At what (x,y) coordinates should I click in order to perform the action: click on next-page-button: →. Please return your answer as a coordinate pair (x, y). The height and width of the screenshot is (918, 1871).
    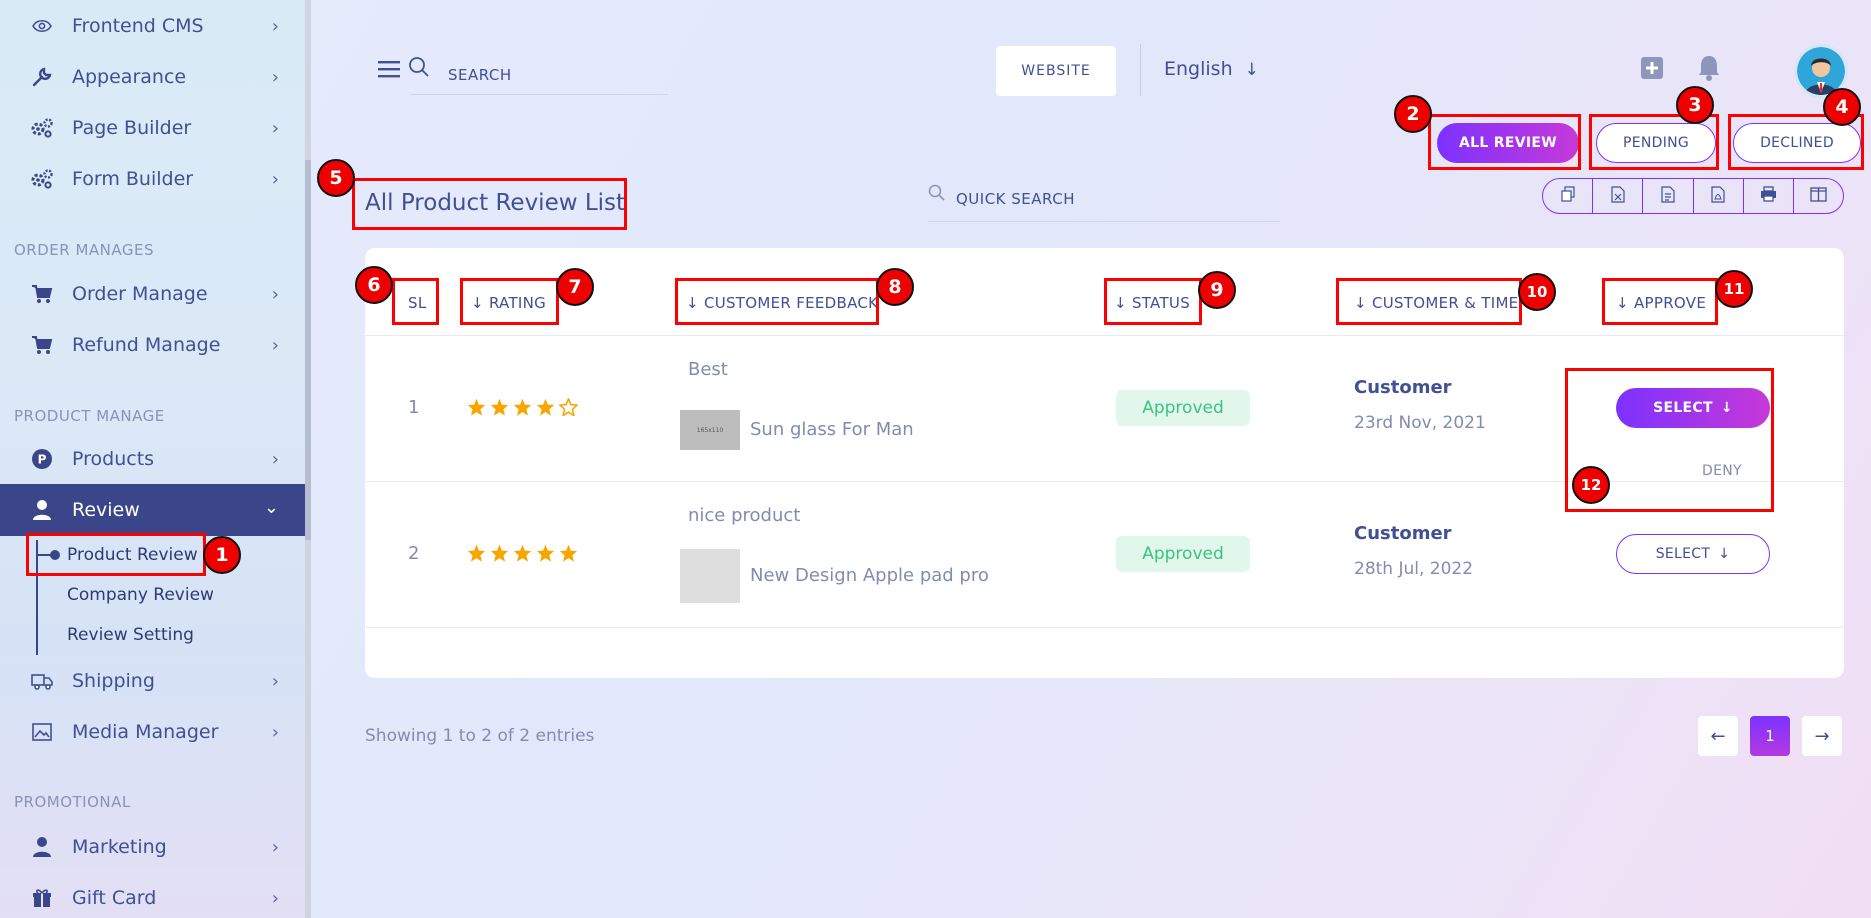
    Looking at the image, I should click on (1822, 736).